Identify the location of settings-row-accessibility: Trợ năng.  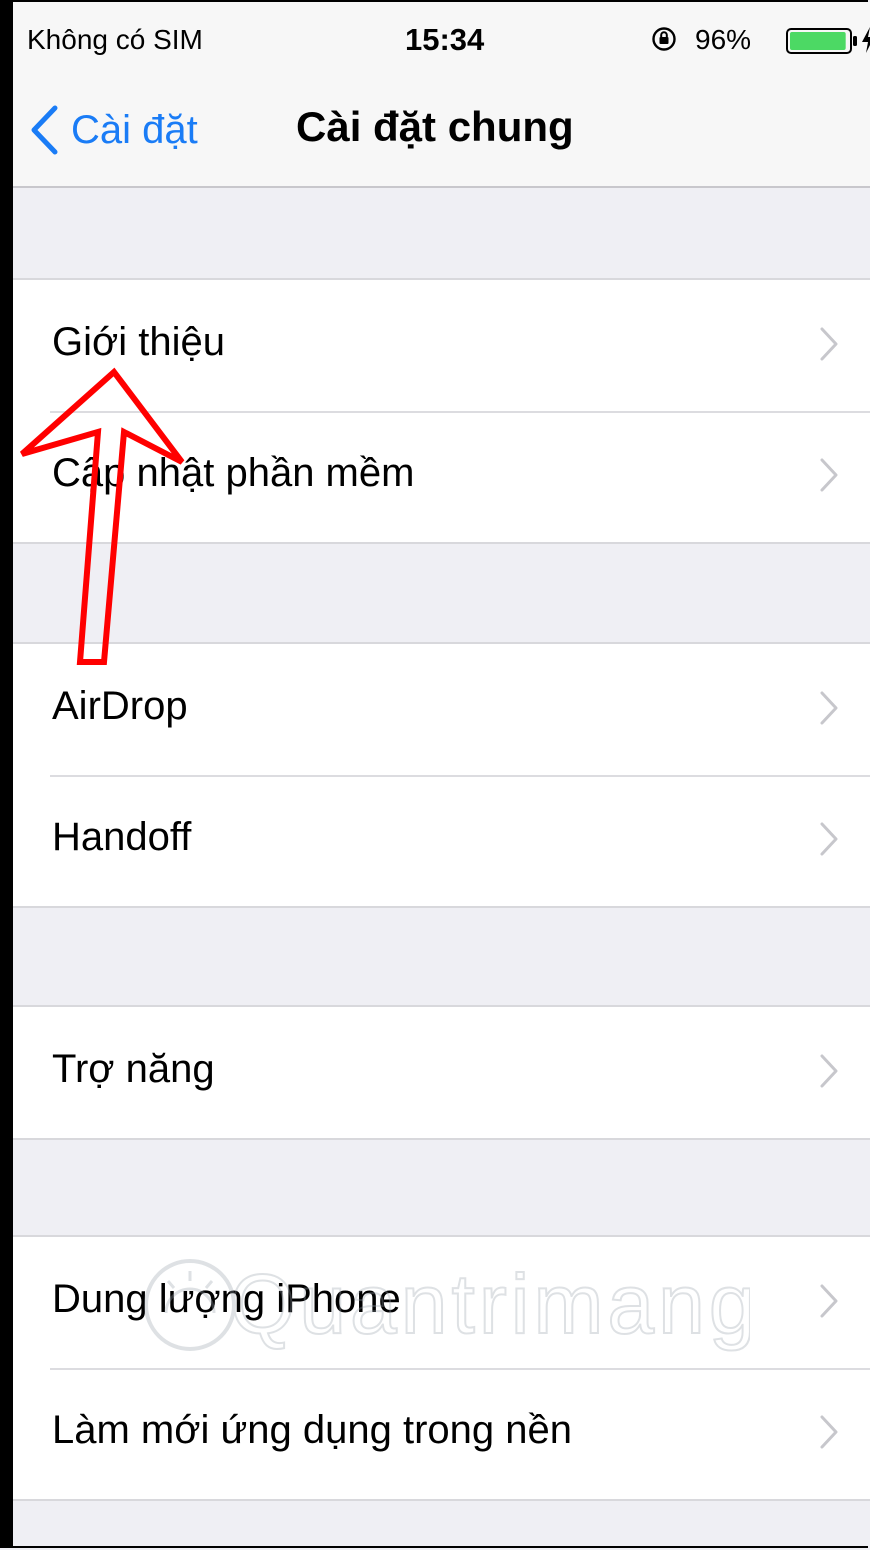
(441, 1072).